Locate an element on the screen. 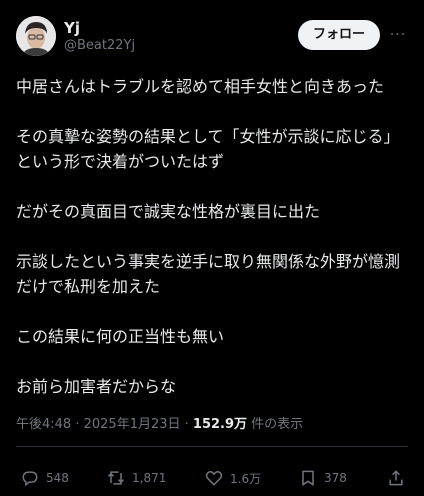  tweet-meta: 午後4:48 · 2025年1月23日 · 152.9万 件の表示 is located at coordinates (159, 425).